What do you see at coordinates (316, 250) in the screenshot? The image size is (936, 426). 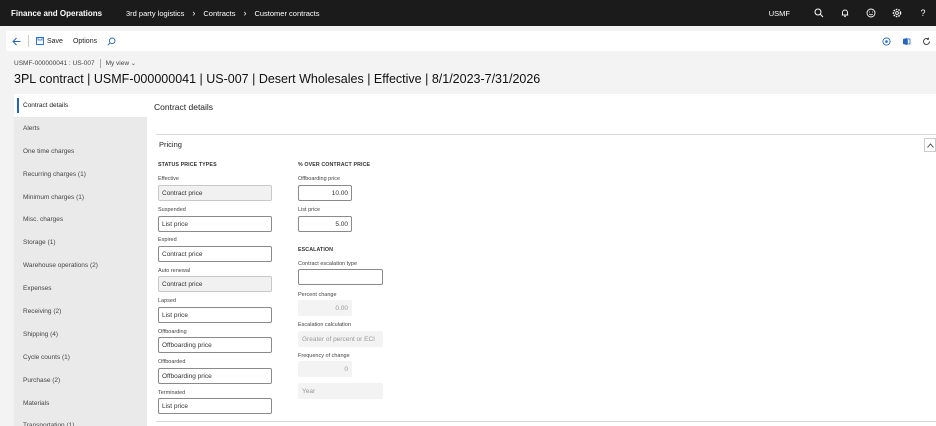 I see `escalation-heading: ESCALATION` at bounding box center [316, 250].